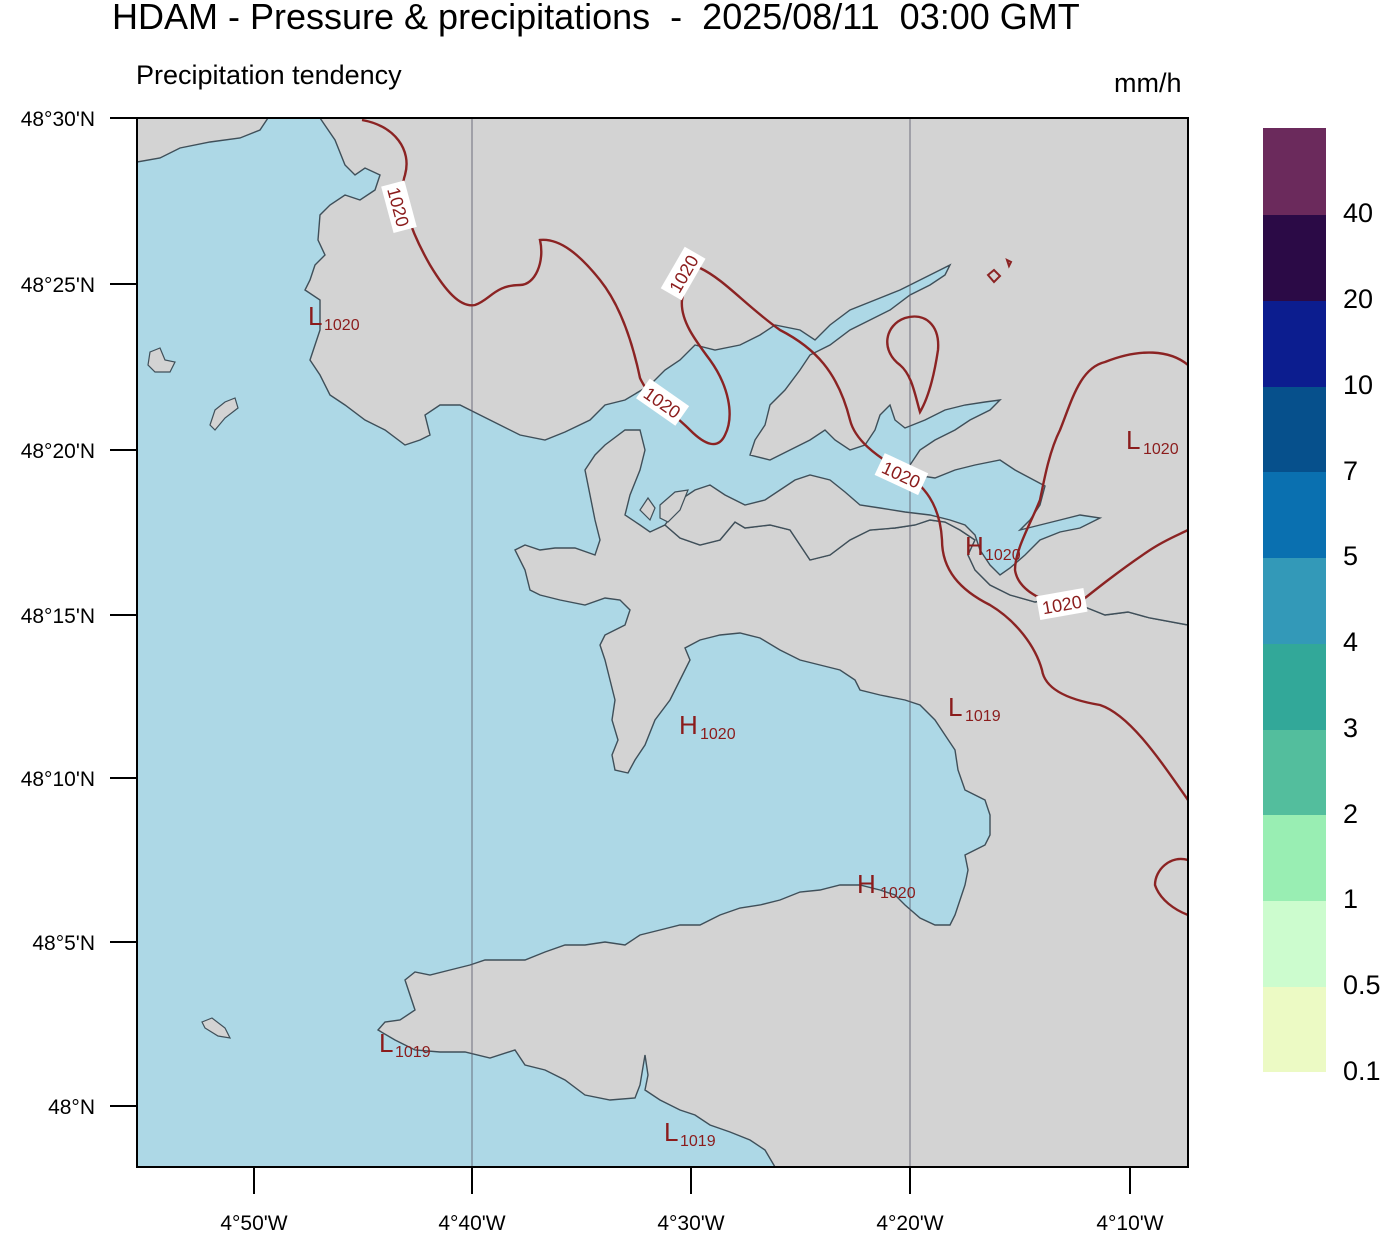  I want to click on colorbar-label: 20, so click(1358, 299).